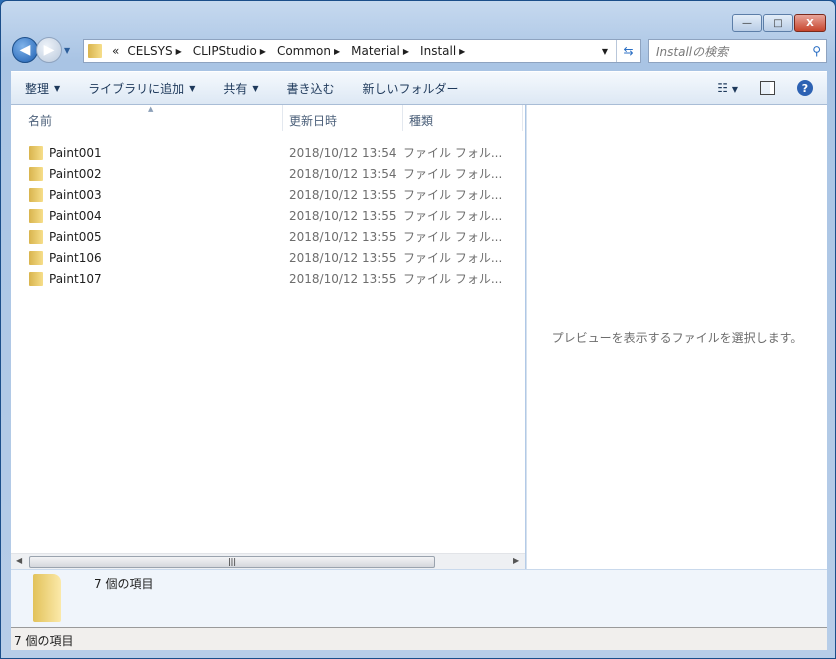  Describe the element at coordinates (232, 562) in the screenshot. I see `scrollbar-thumb: |||` at that location.